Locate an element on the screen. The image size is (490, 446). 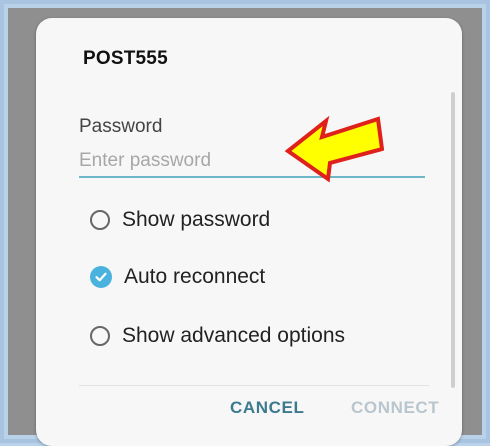
connect-button: CONNECT is located at coordinates (395, 408).